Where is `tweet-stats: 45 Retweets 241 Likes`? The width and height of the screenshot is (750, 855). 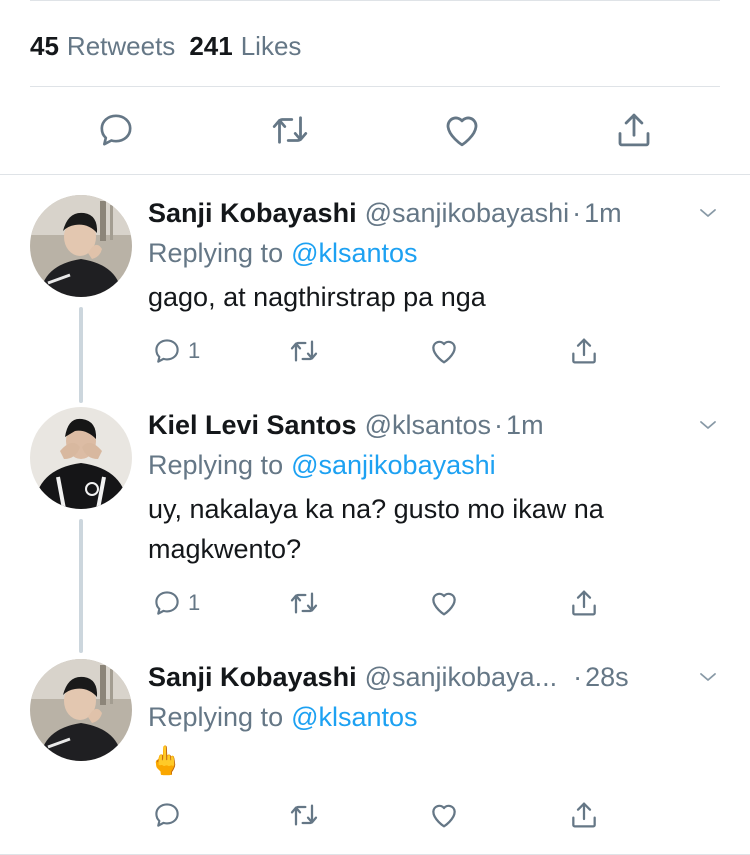 tweet-stats: 45 Retweets 241 Likes is located at coordinates (165, 46).